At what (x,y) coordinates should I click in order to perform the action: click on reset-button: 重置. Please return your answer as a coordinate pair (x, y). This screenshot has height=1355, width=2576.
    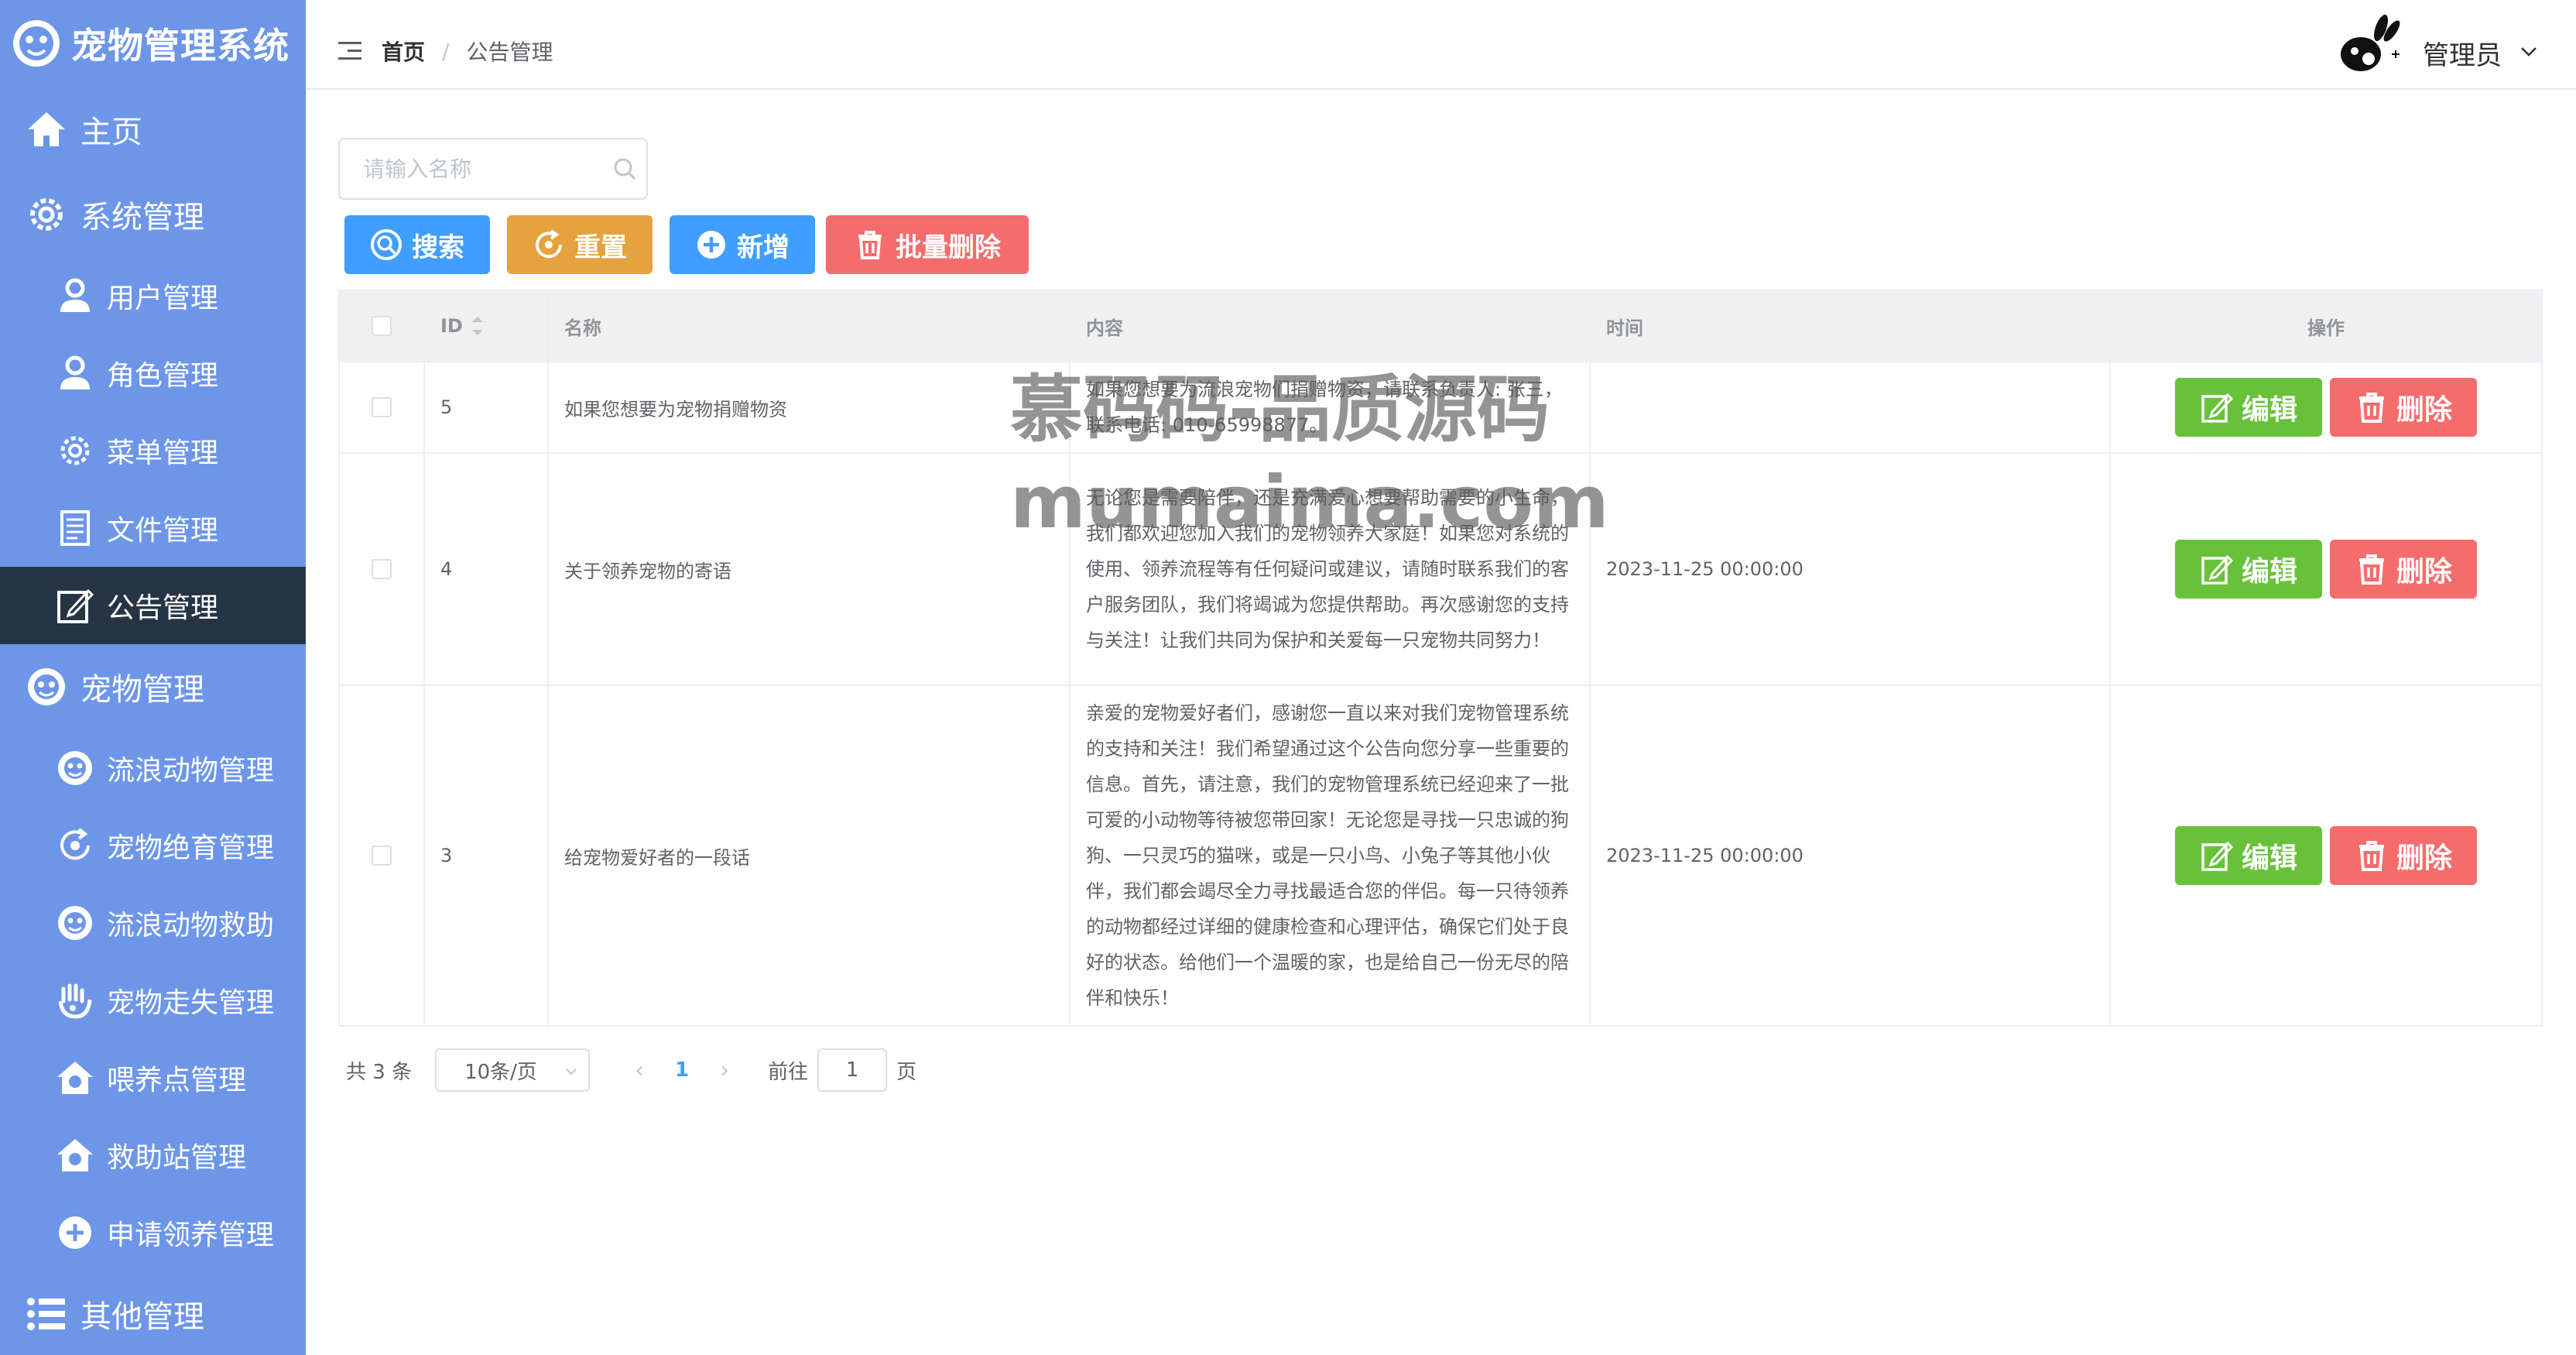
    Looking at the image, I should click on (580, 244).